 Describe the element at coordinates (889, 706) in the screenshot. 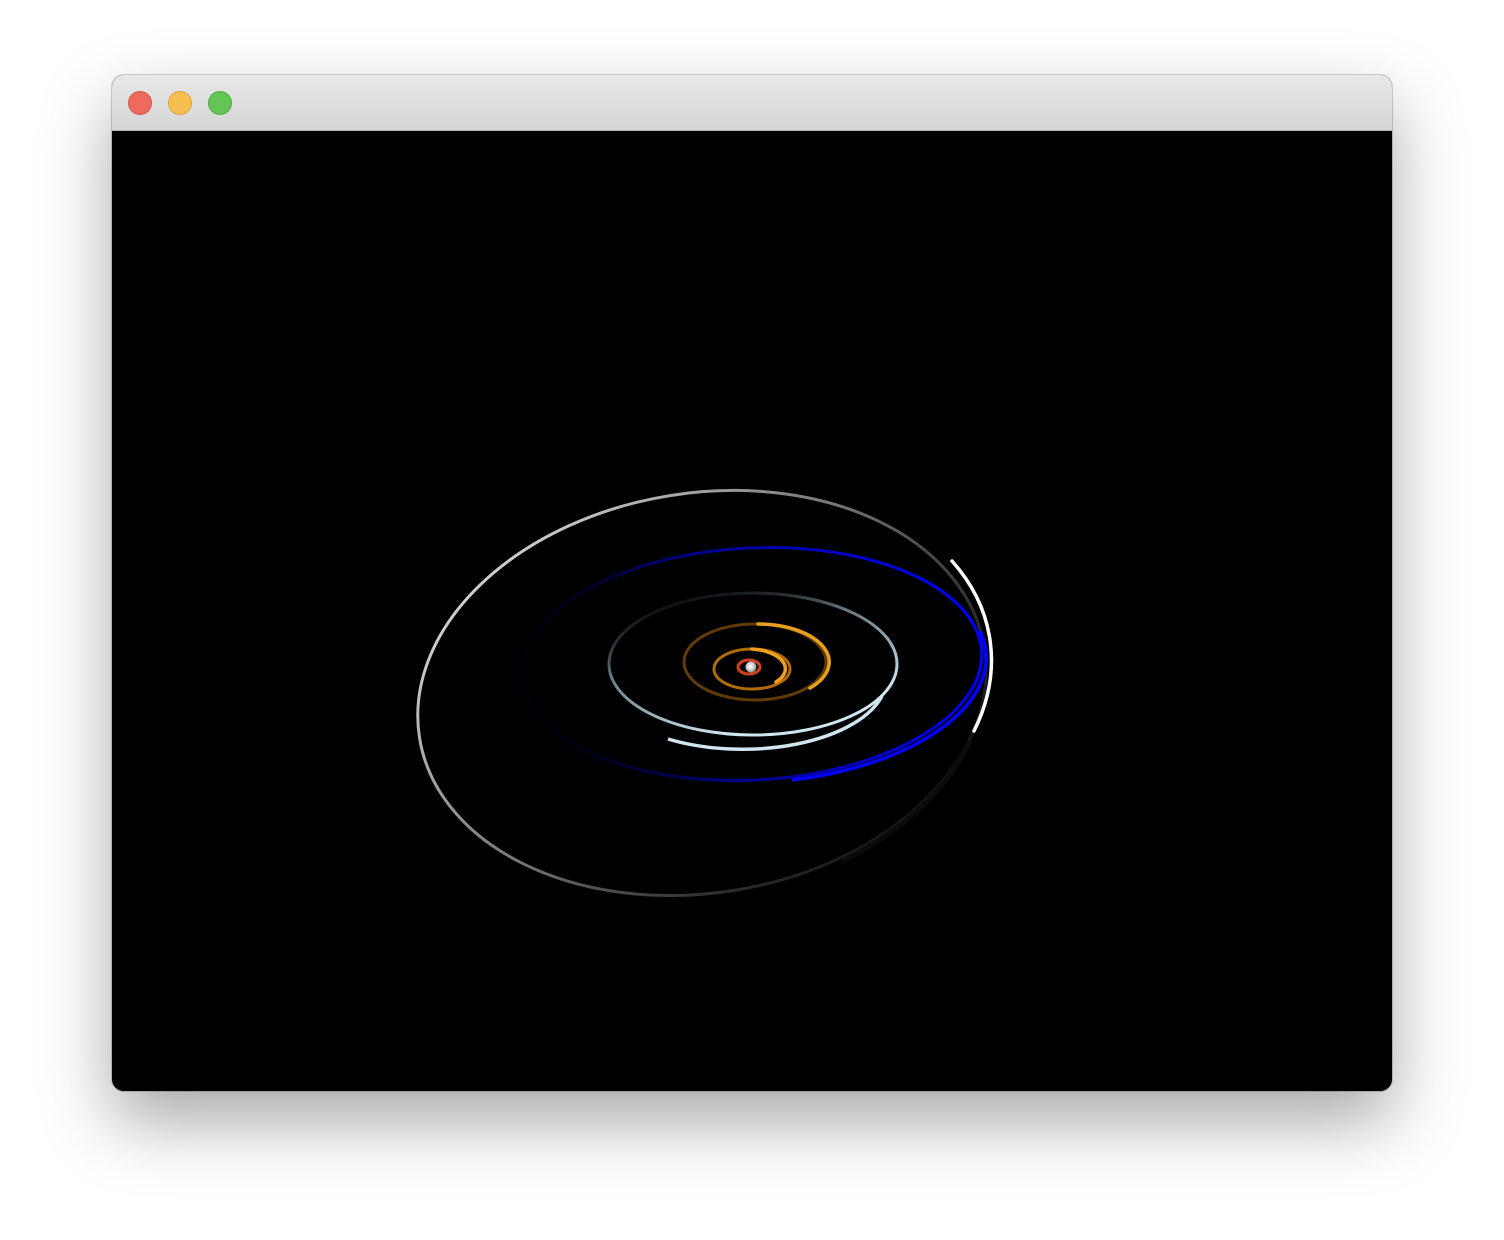

I see `orbit-5-highlight` at that location.